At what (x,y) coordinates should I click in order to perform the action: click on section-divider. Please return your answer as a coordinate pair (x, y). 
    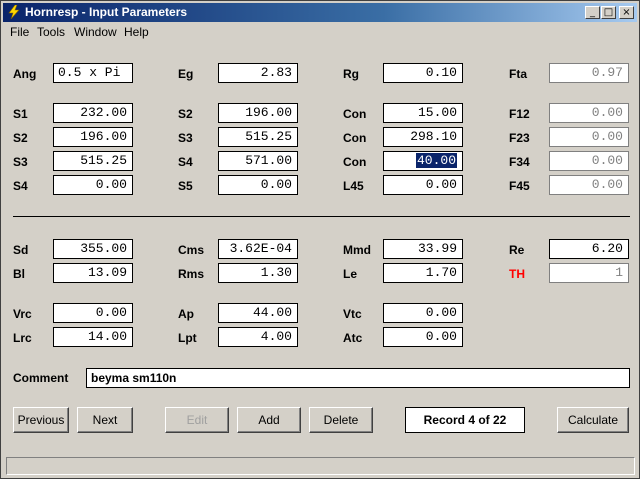
    Looking at the image, I should click on (321, 216).